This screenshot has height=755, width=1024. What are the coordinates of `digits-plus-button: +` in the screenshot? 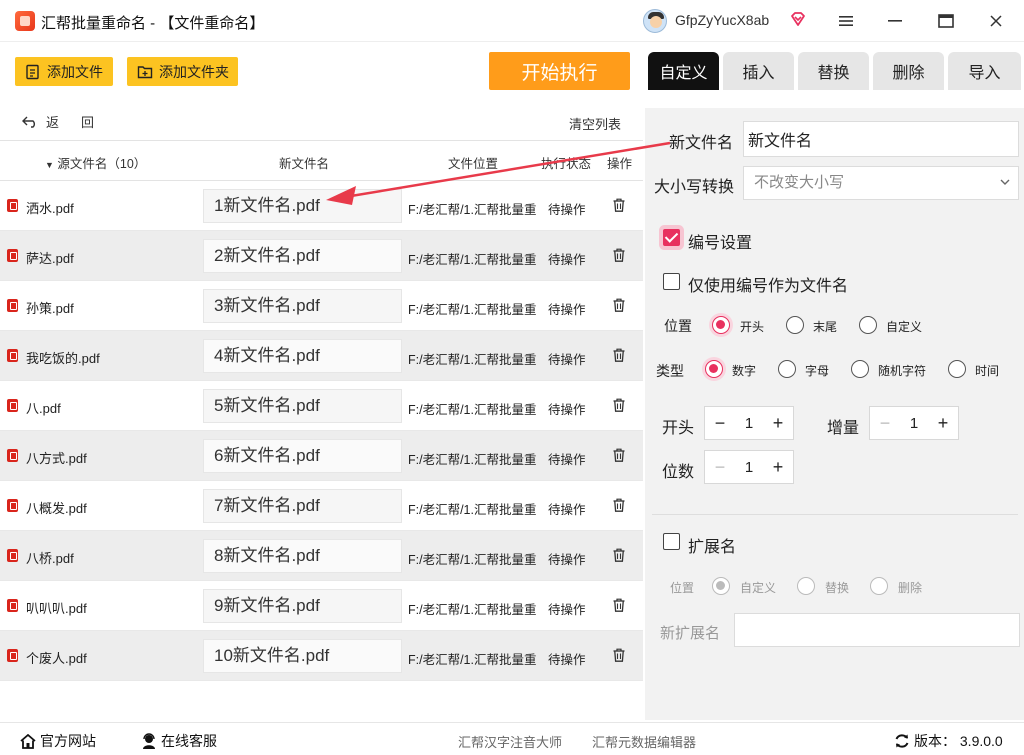 It's located at (778, 467).